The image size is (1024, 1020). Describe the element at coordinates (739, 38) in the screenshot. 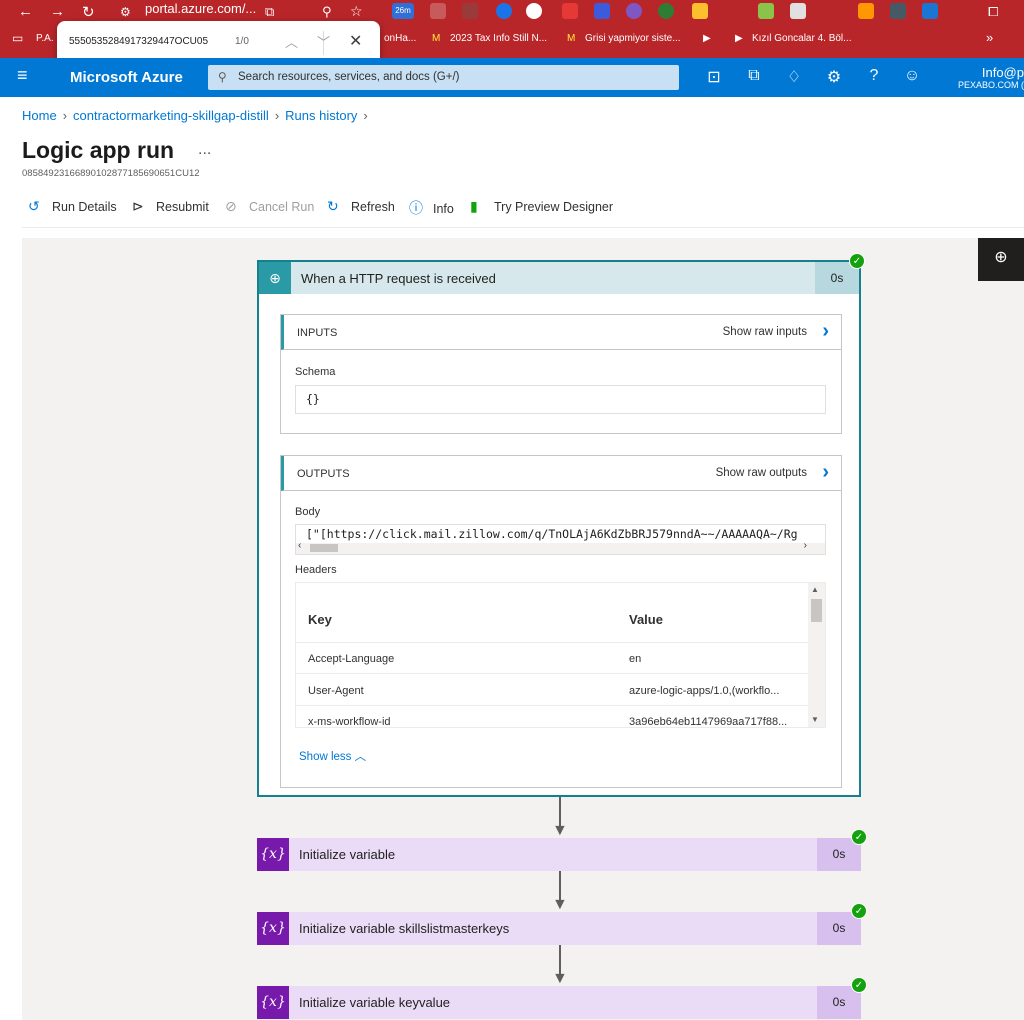

I see `youtube-icon: ▶` at that location.